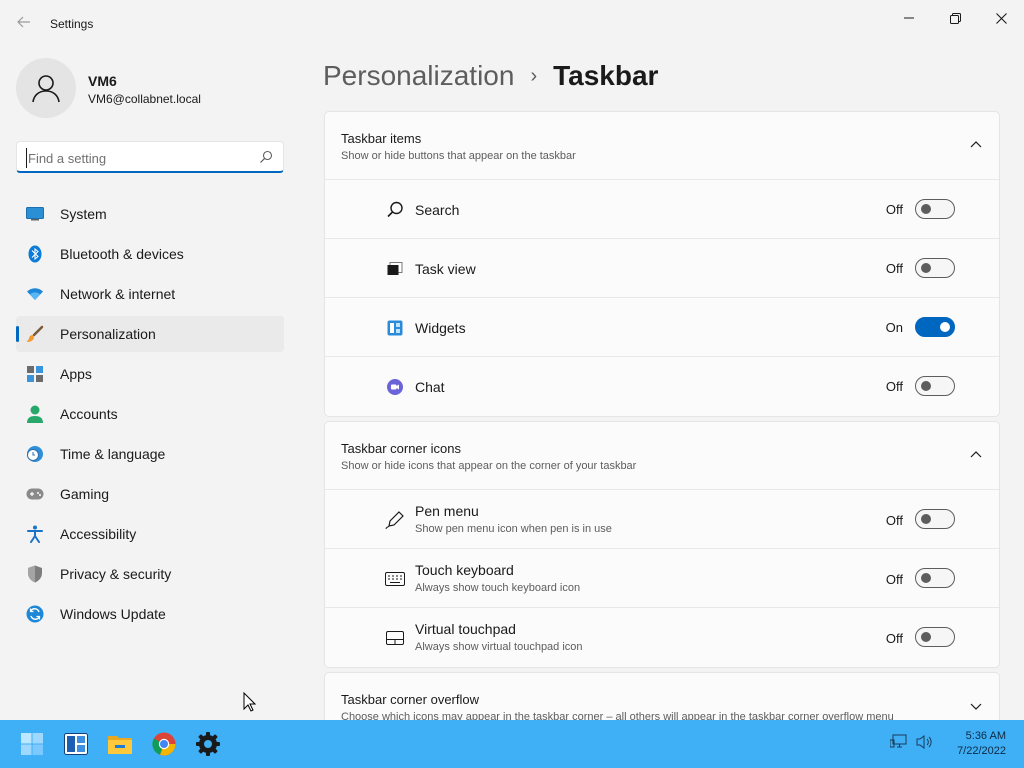 The width and height of the screenshot is (1024, 768). I want to click on sidebar-item-personalization: Personalization, so click(150, 334).